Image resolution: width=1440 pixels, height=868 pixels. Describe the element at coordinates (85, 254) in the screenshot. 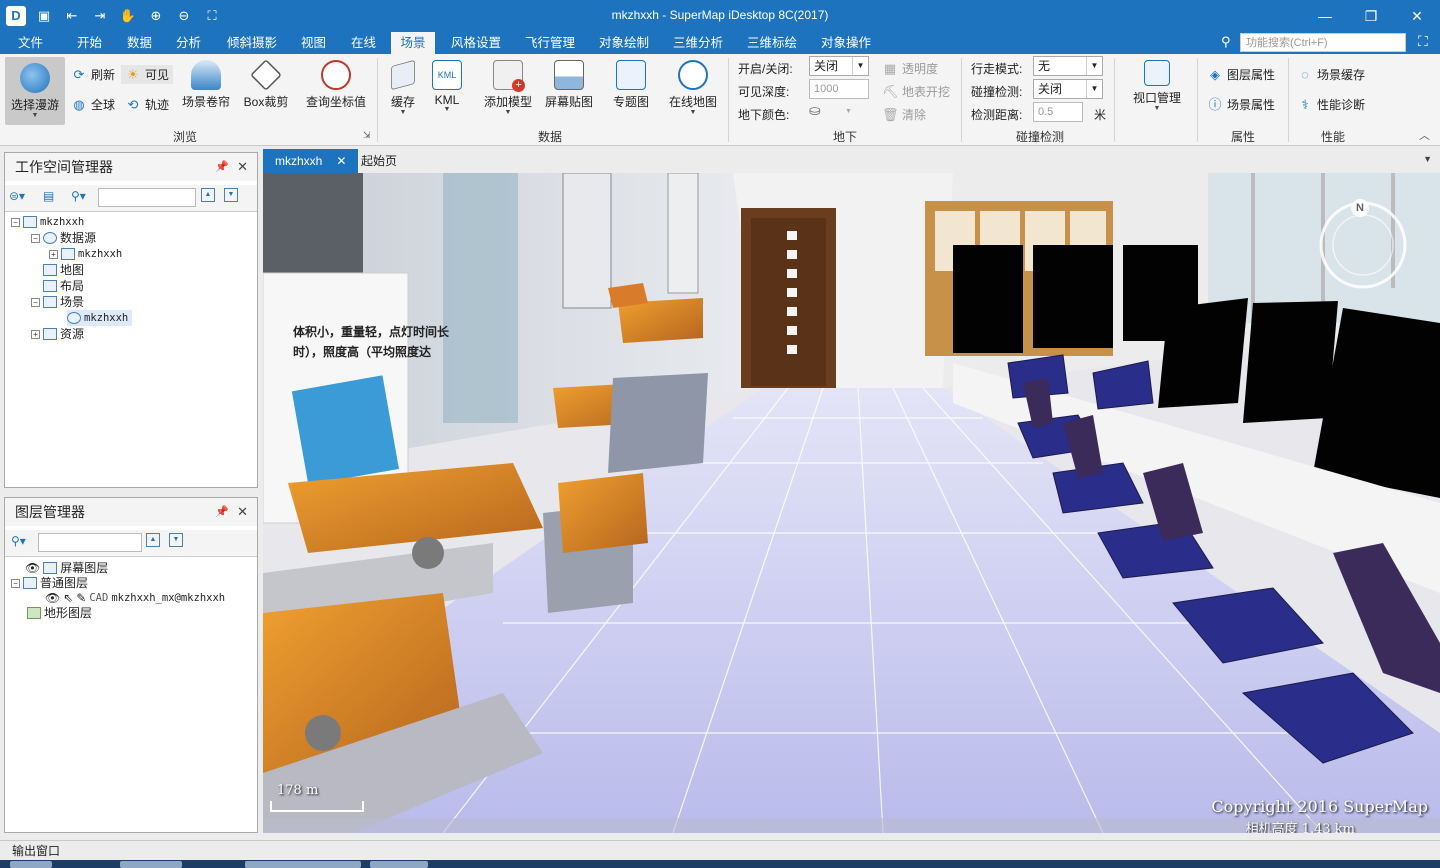

I see `tree-node-datasource: + mkzhxxh` at that location.